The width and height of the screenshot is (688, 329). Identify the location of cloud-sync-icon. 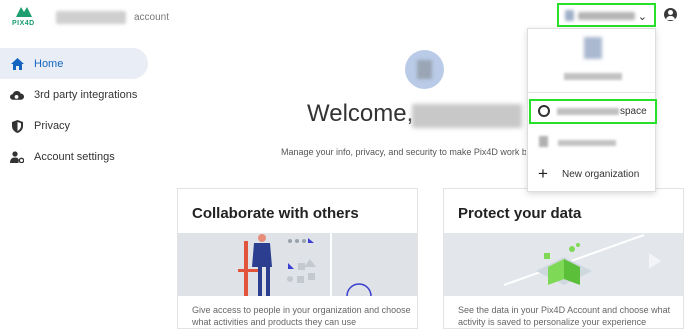
(17, 95).